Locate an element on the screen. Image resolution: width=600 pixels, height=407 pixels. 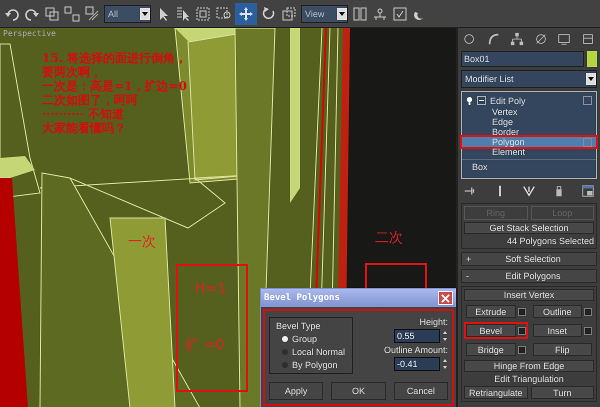
insert-vertex-button: Insert Vertex is located at coordinates (529, 295).